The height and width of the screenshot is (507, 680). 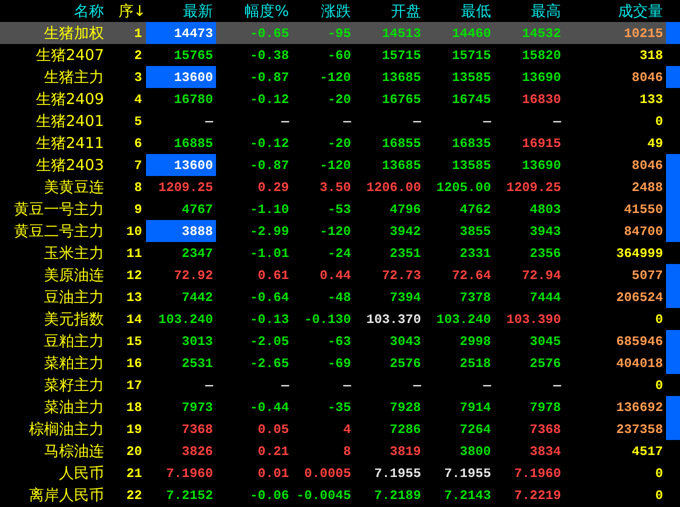 What do you see at coordinates (475, 297) in the screenshot?
I see `price-text: 7378` at bounding box center [475, 297].